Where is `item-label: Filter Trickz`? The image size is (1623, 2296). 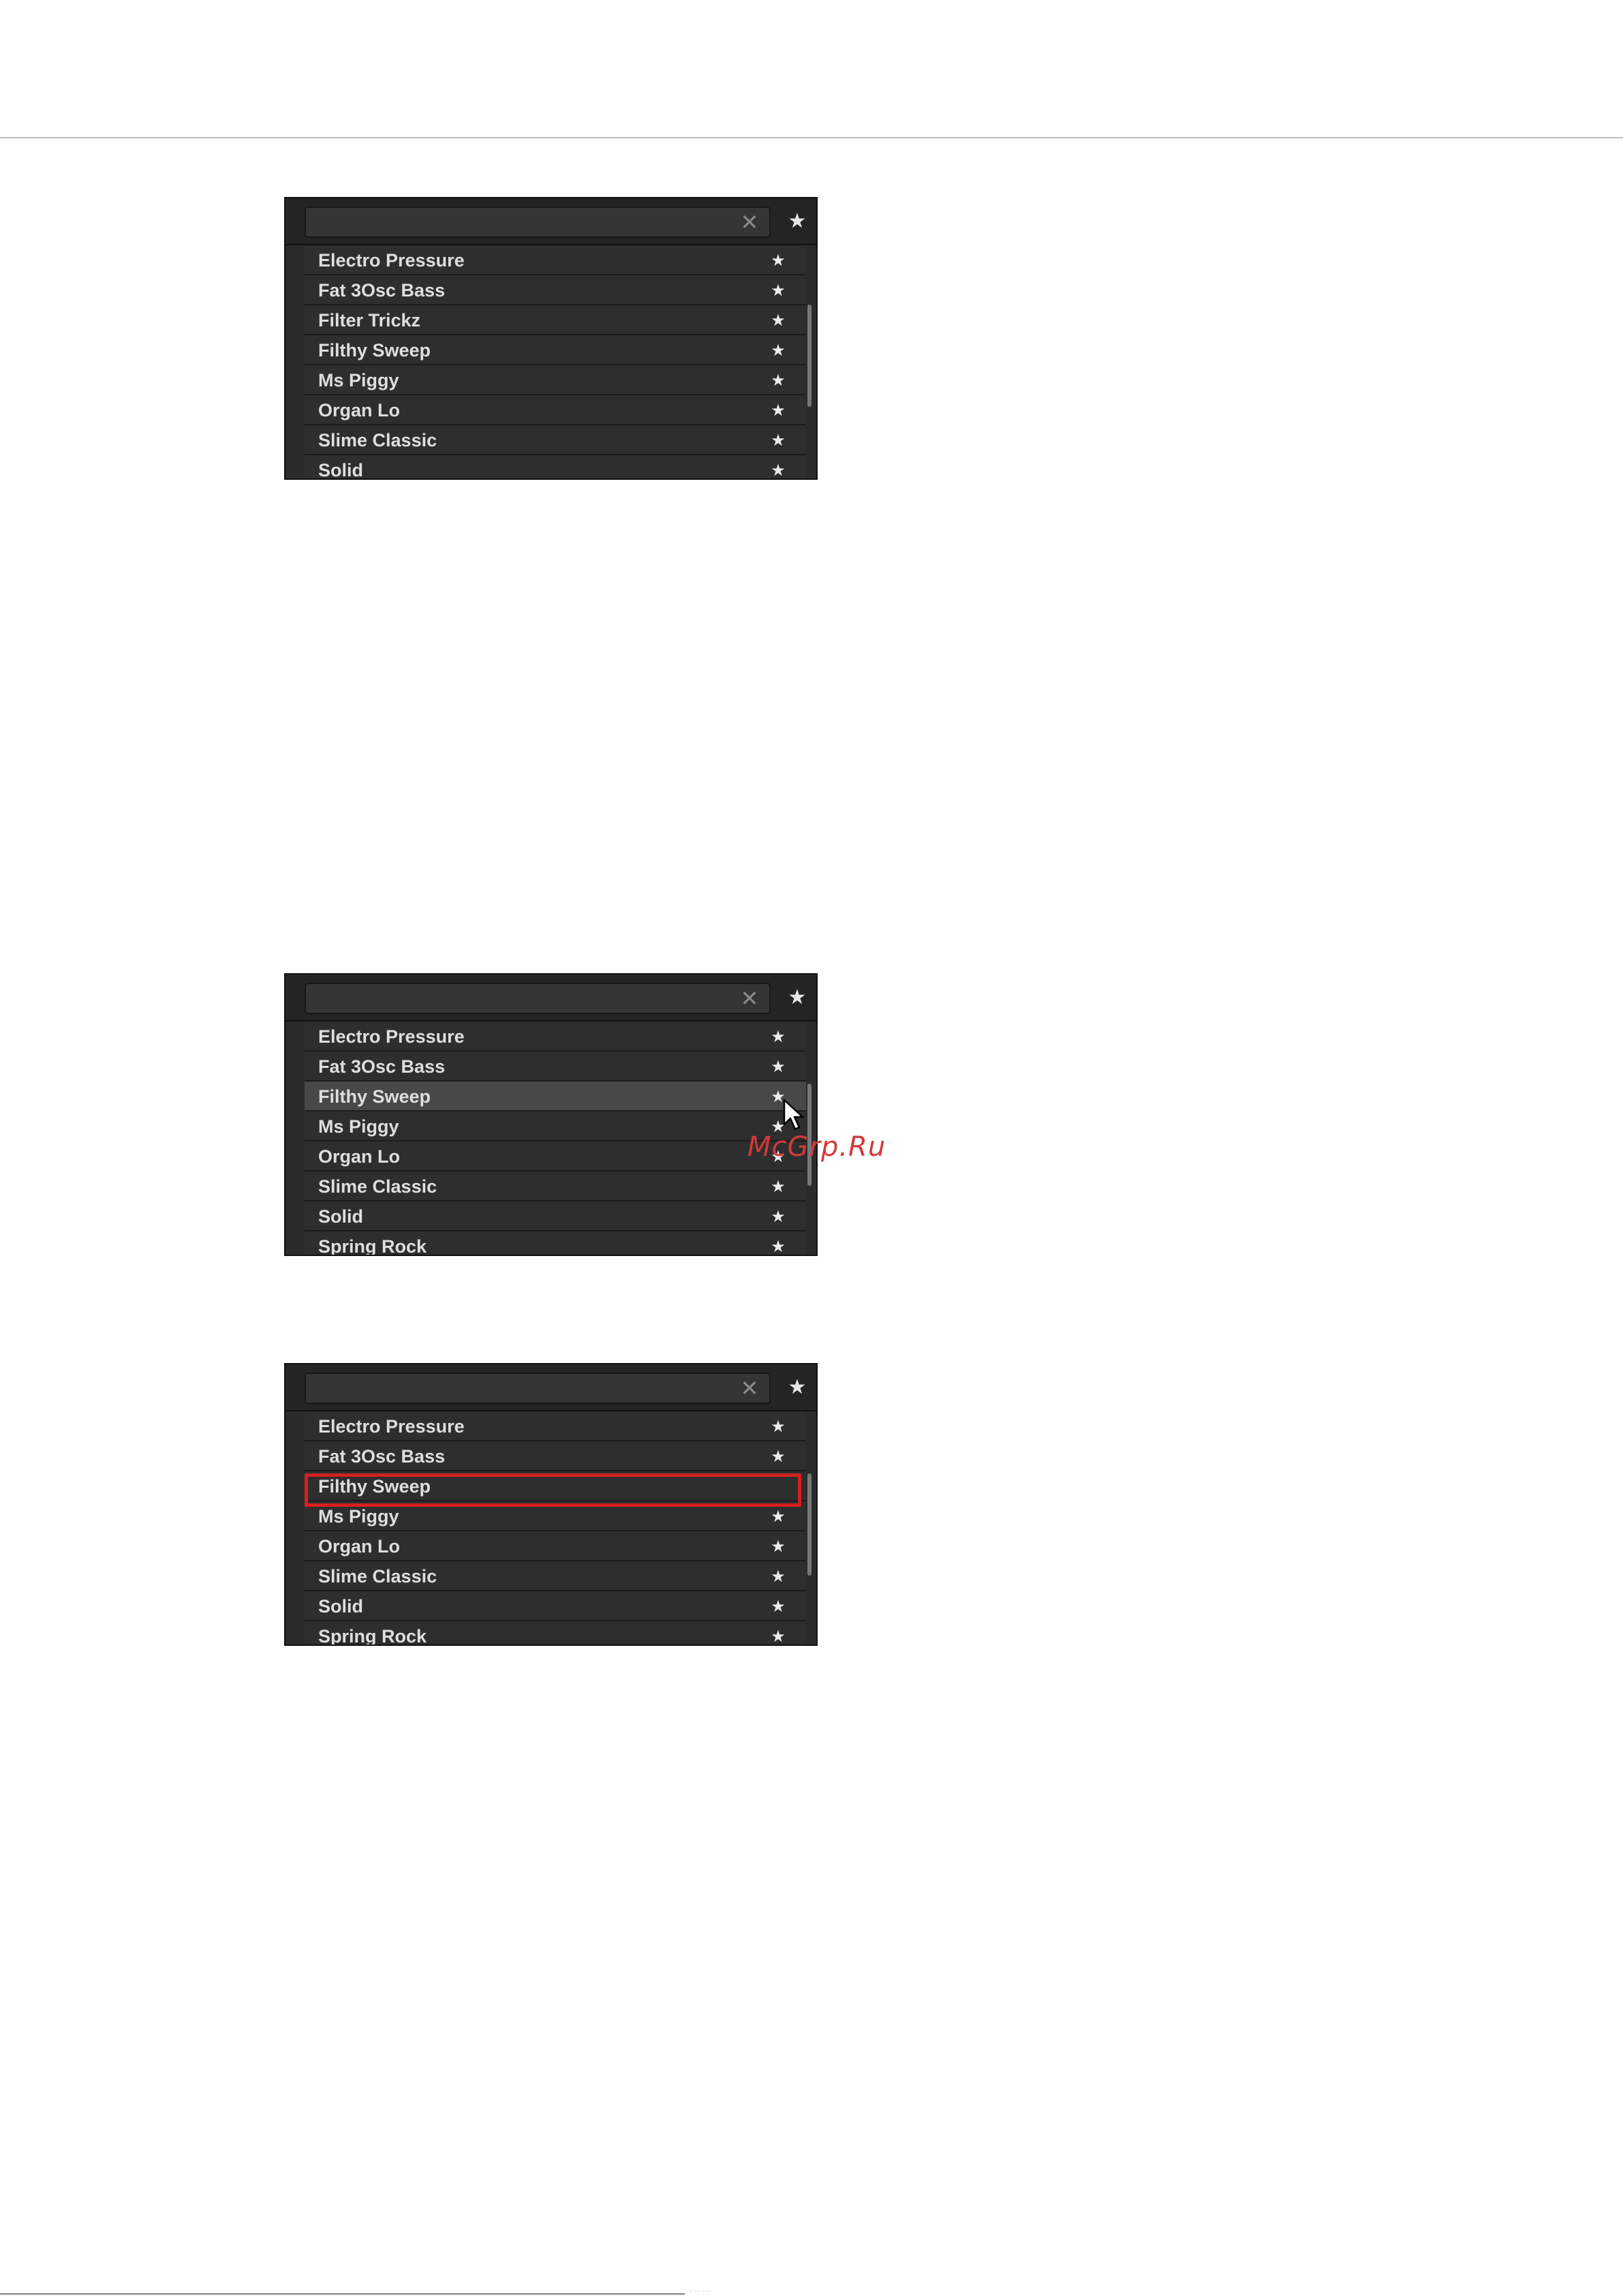
item-label: Filter Trickz is located at coordinates (369, 320).